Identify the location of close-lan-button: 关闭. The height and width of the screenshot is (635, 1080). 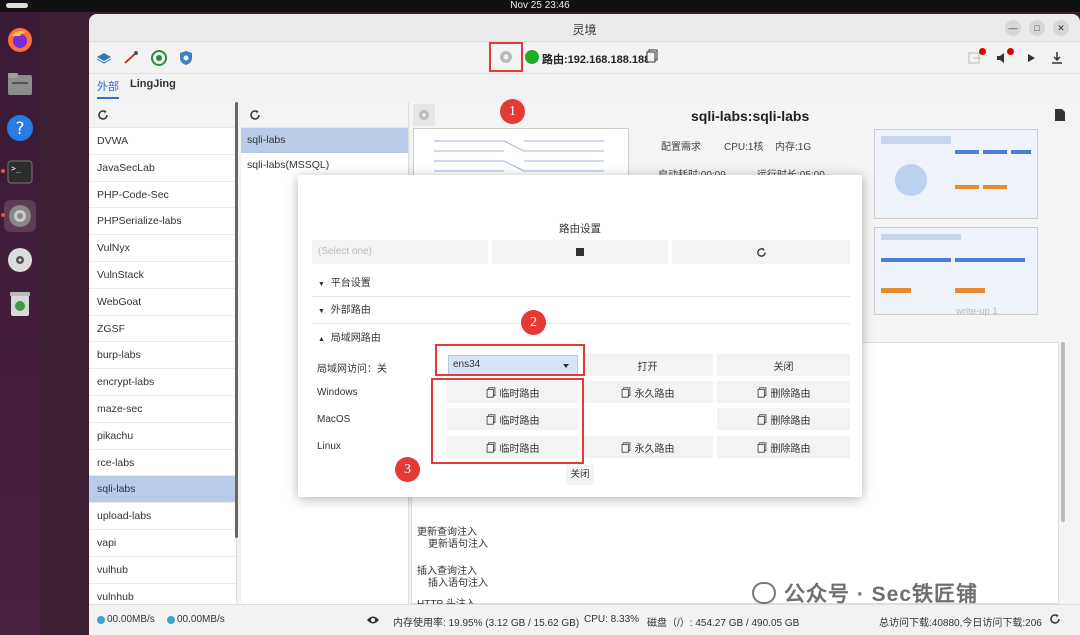
(783, 365).